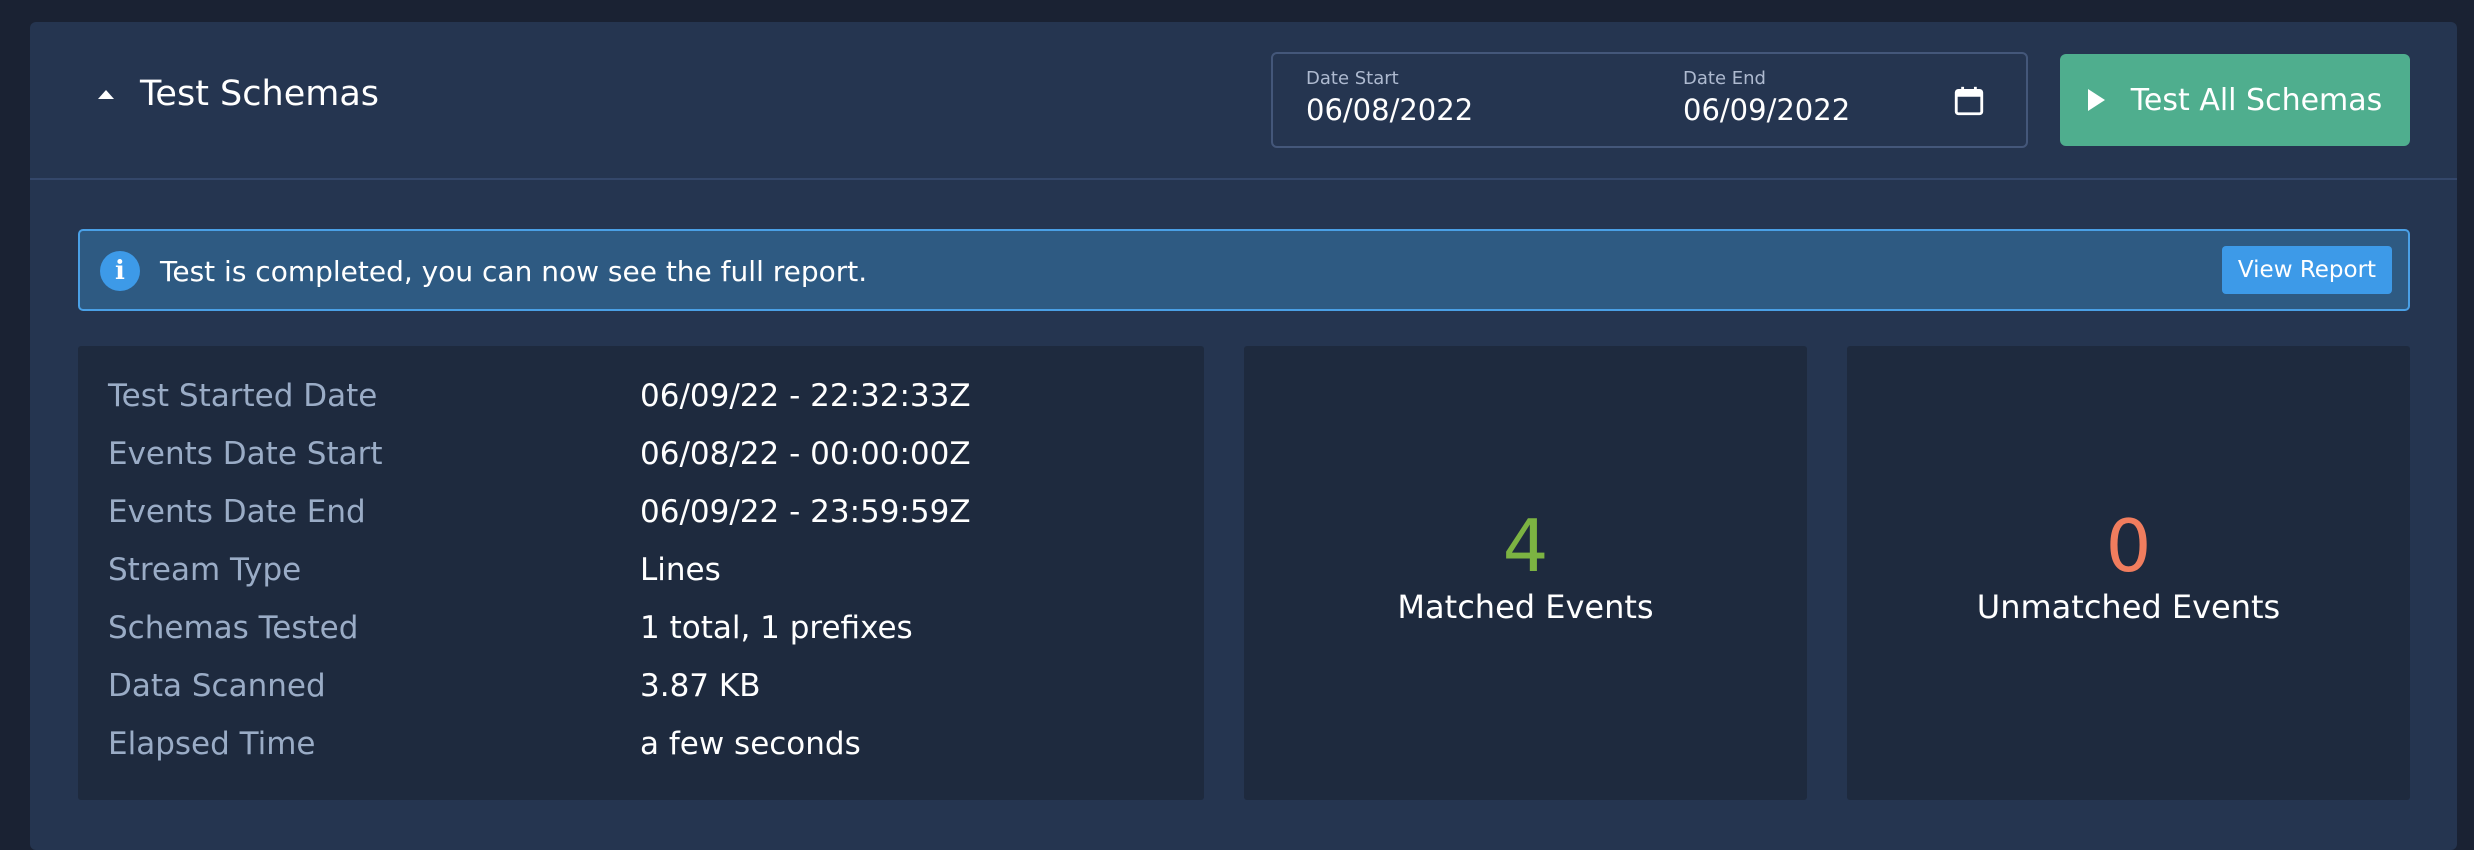  I want to click on date-start-label: Date Start, so click(1352, 78).